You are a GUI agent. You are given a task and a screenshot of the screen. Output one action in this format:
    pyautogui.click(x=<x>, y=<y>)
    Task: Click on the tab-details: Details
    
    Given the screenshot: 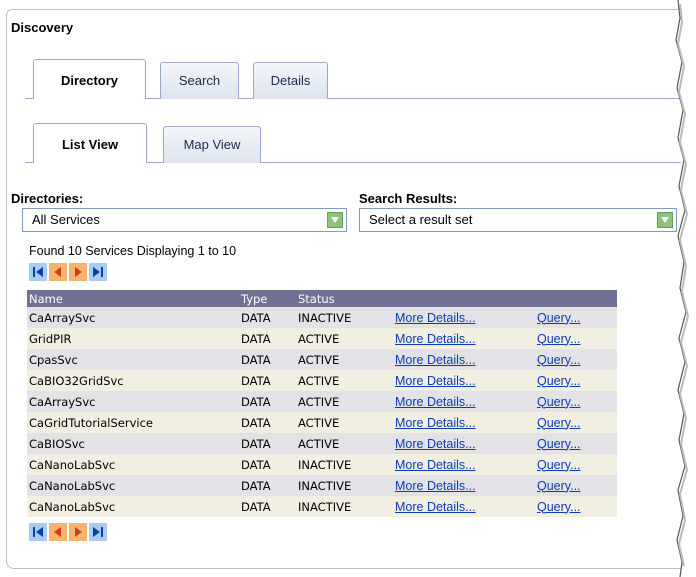 What is the action you would take?
    pyautogui.click(x=290, y=80)
    